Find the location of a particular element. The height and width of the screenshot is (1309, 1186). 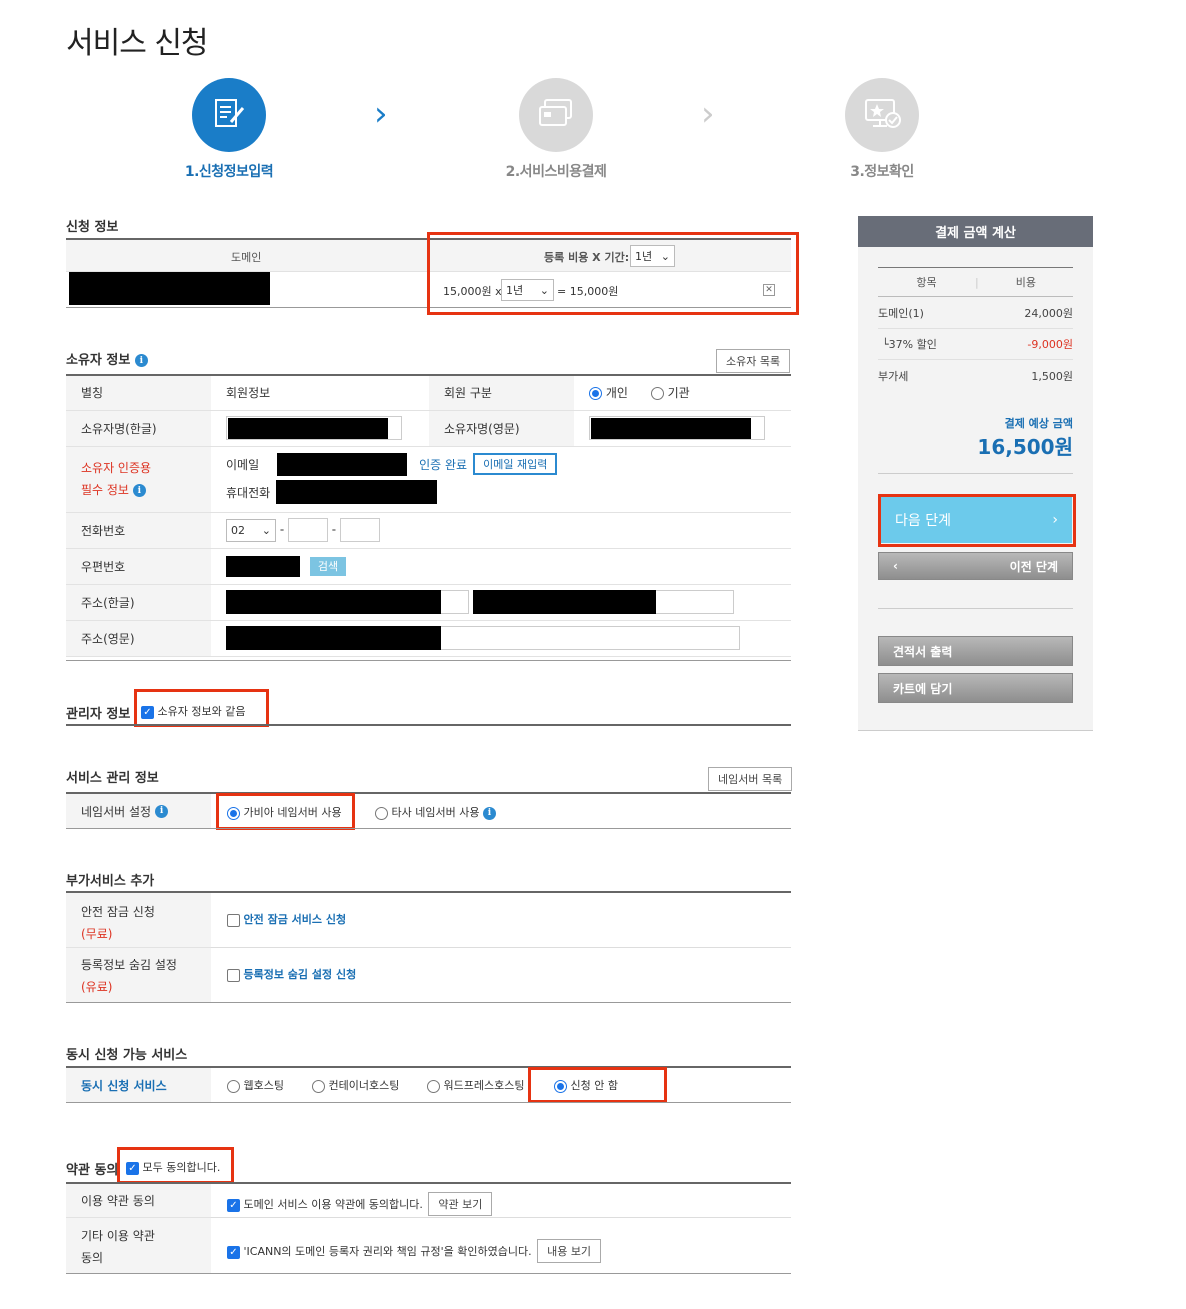

add-to-cart-button: 카트에 담기 is located at coordinates (975, 688).